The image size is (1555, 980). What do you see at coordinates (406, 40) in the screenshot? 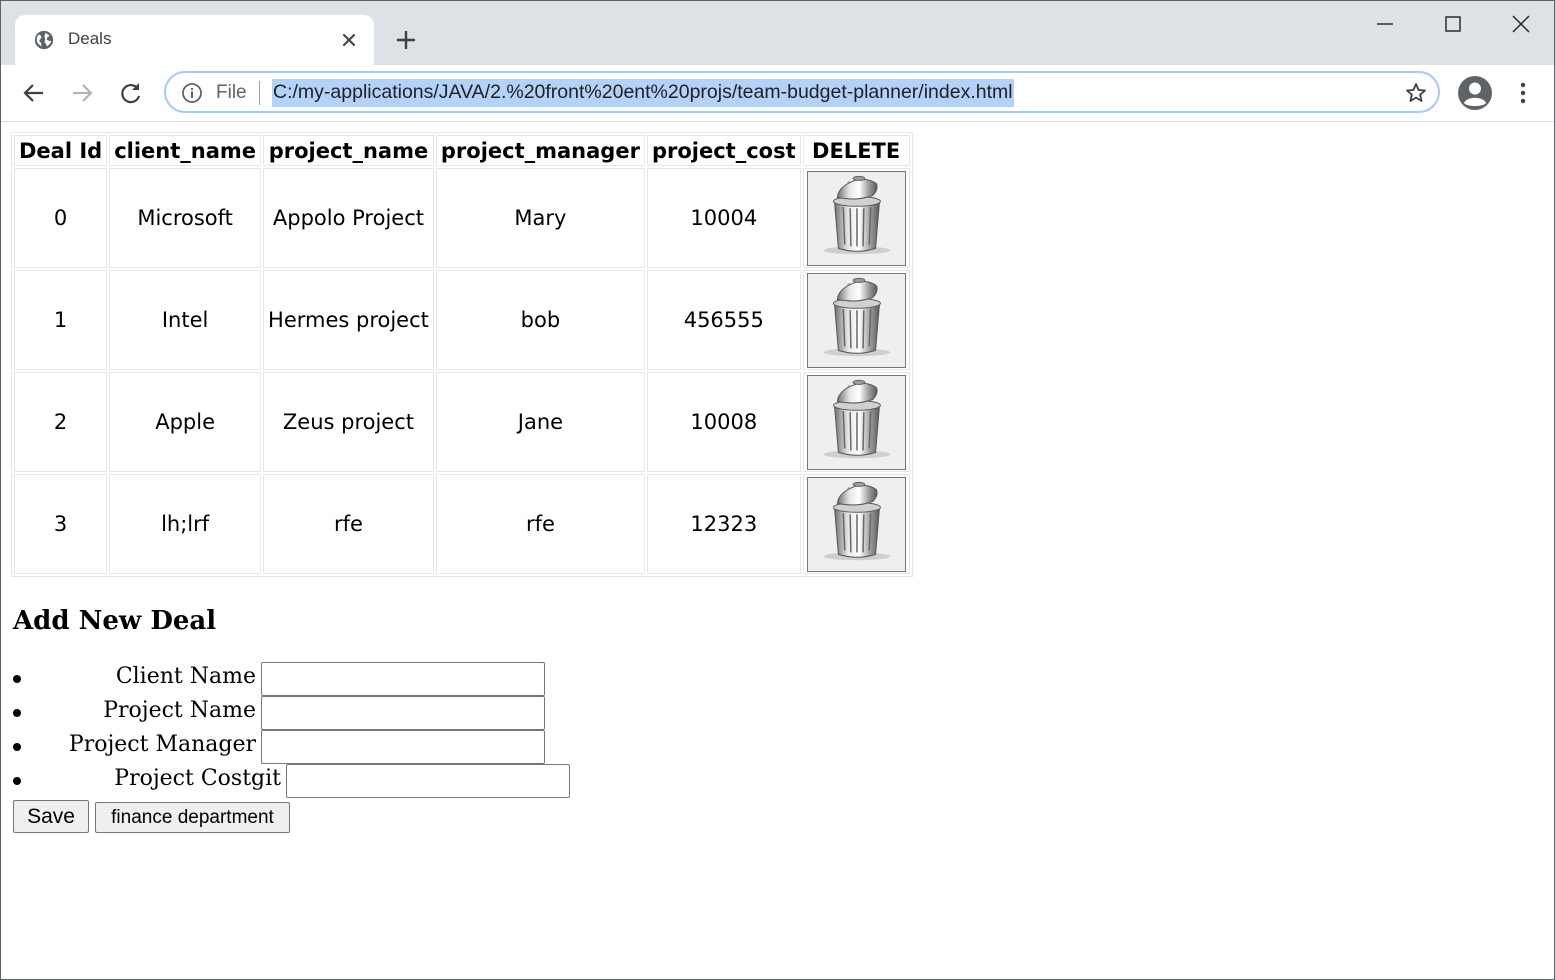
I see `plus-icon` at bounding box center [406, 40].